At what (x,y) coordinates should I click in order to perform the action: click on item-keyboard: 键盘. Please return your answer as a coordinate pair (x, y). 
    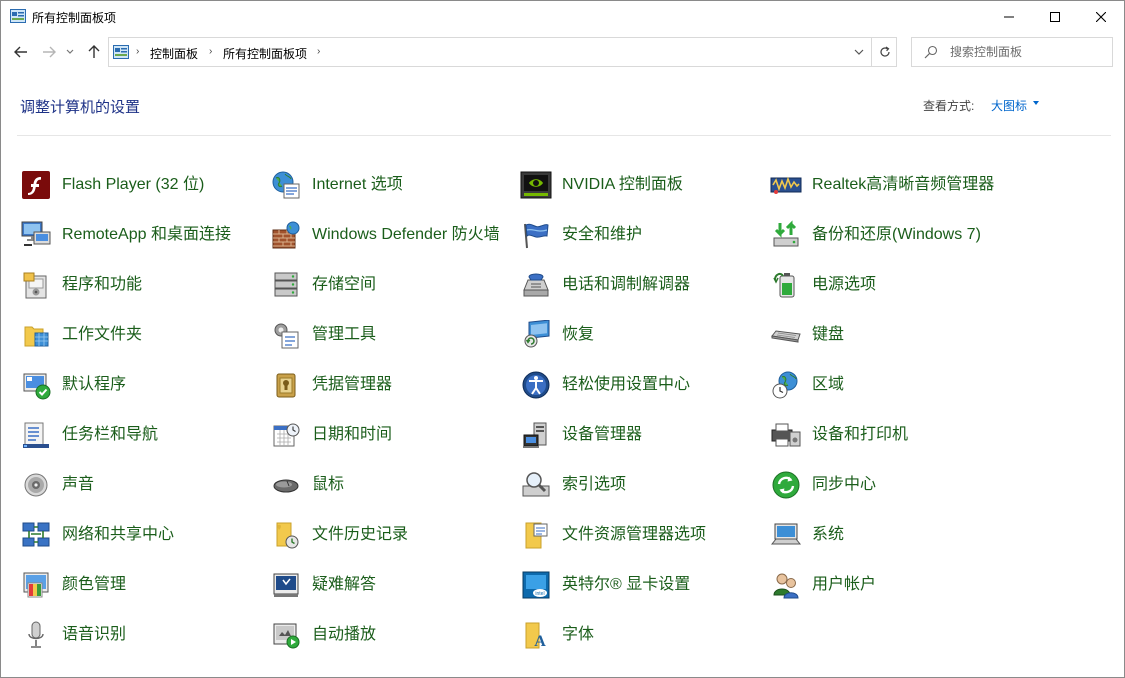
    Looking at the image, I should click on (887, 335).